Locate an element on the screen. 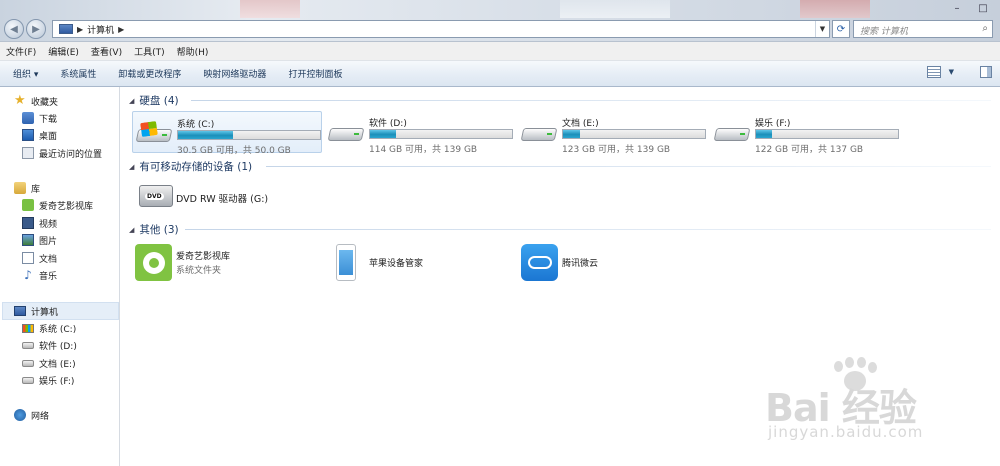 This screenshot has height=466, width=1000. sidebar-item-drive-c: 系统 (C:) is located at coordinates (49, 328).